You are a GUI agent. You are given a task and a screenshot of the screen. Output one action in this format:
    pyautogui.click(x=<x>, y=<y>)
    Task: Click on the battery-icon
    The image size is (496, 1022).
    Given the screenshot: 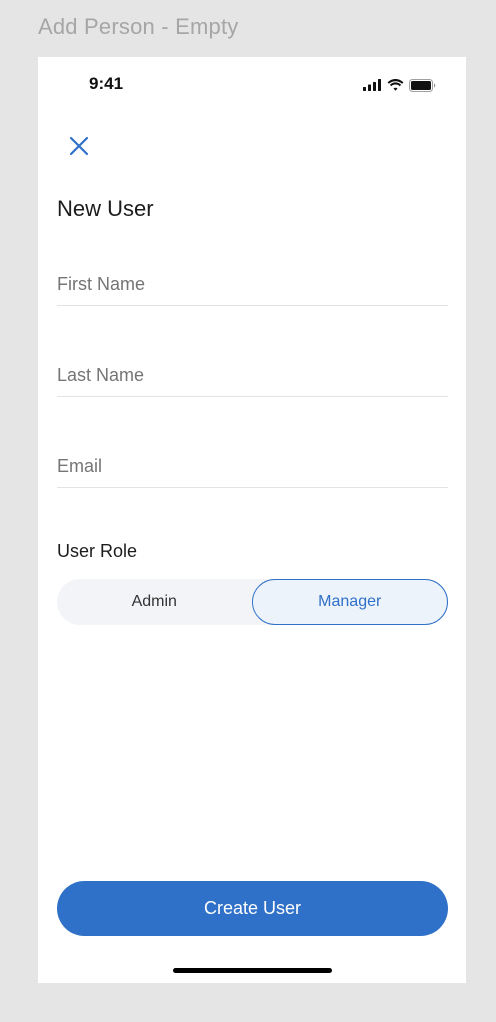 What is the action you would take?
    pyautogui.click(x=422, y=85)
    